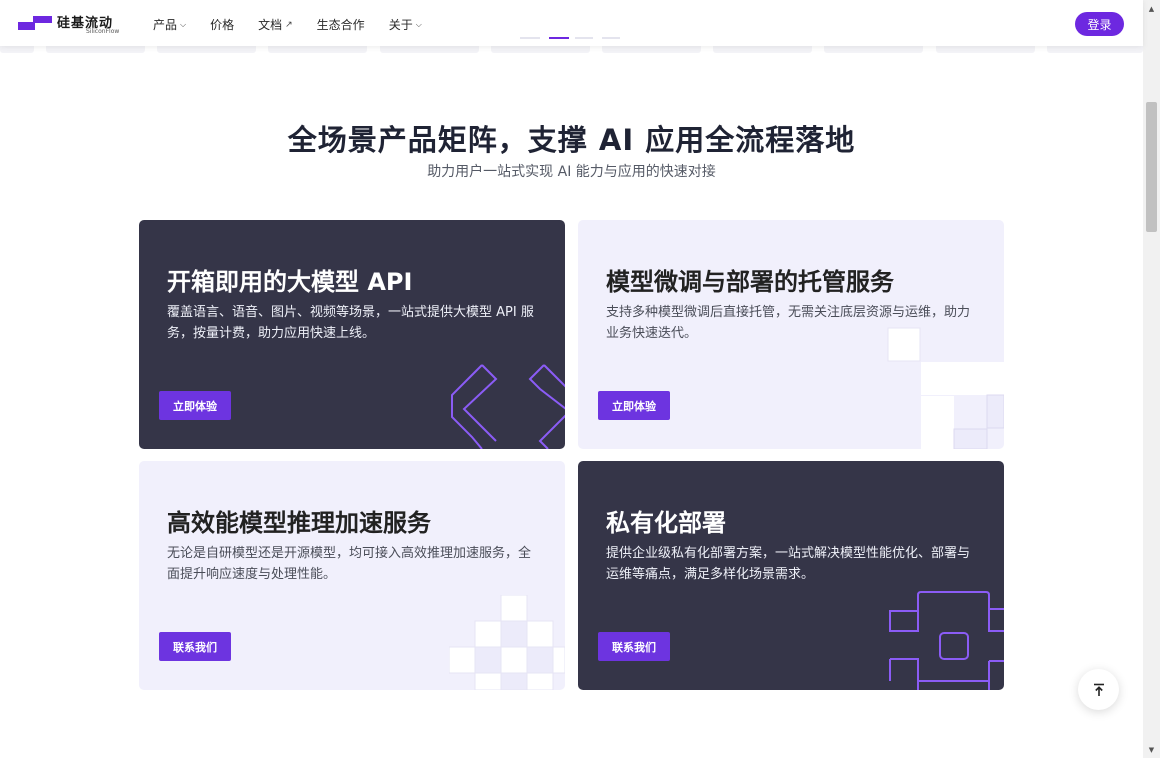  I want to click on card-title: 高效能模型推理加速服务, so click(299, 523).